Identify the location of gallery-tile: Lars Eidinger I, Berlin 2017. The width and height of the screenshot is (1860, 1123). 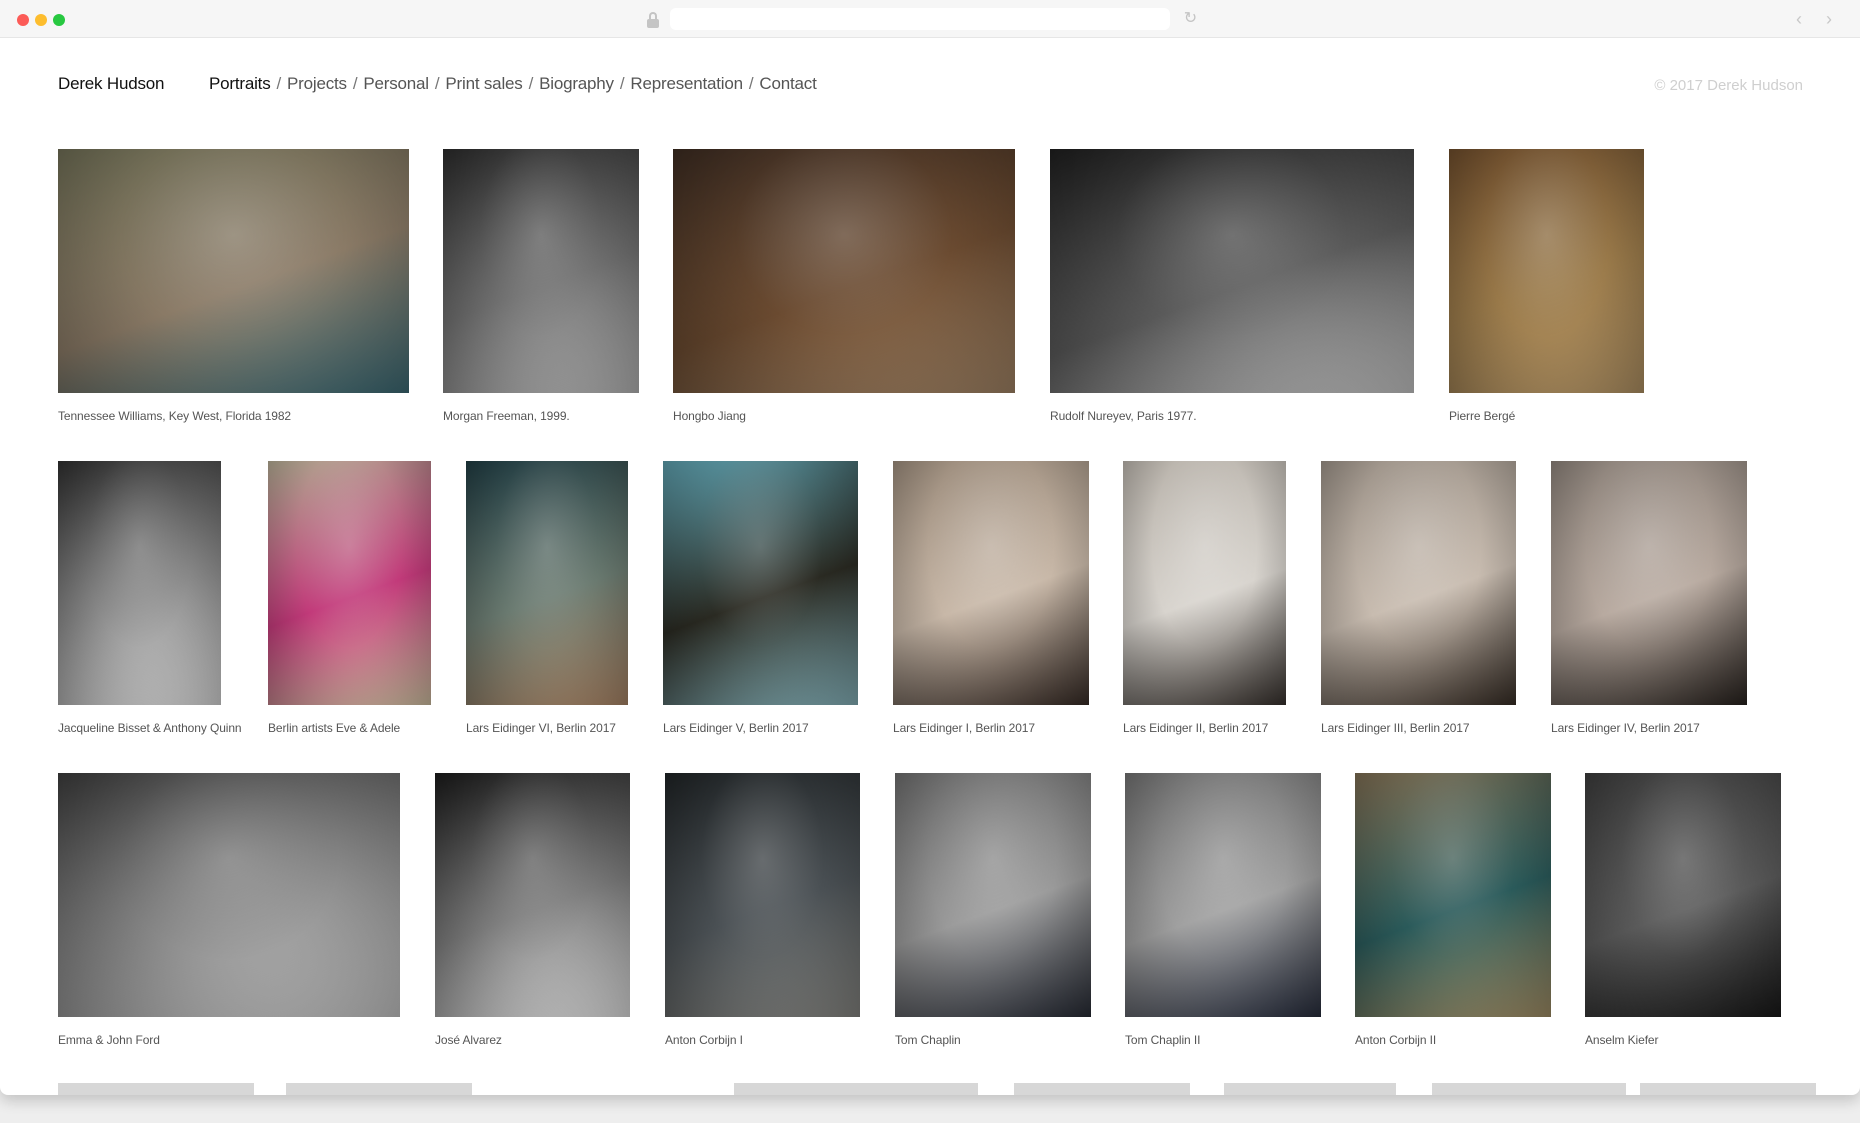
(991, 604).